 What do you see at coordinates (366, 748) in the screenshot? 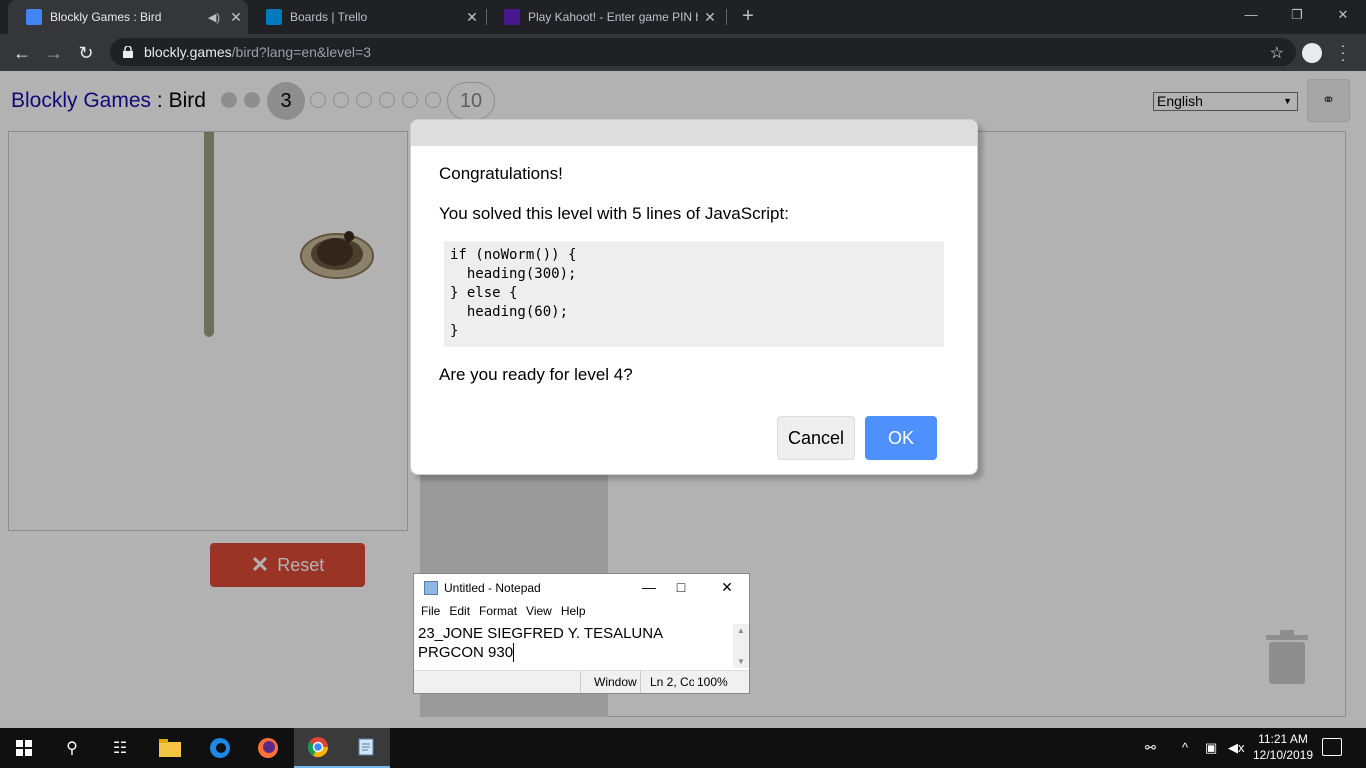
I see `notepad-taskbar-icon` at bounding box center [366, 748].